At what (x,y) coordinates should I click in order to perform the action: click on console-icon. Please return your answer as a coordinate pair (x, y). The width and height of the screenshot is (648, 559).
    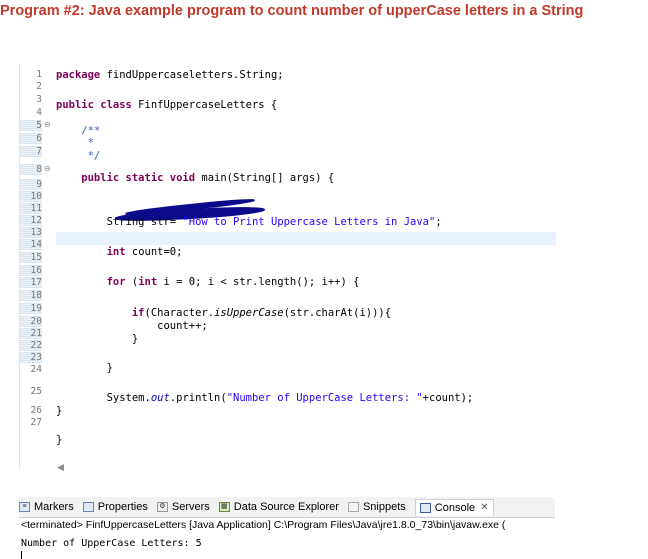
    Looking at the image, I should click on (425, 507).